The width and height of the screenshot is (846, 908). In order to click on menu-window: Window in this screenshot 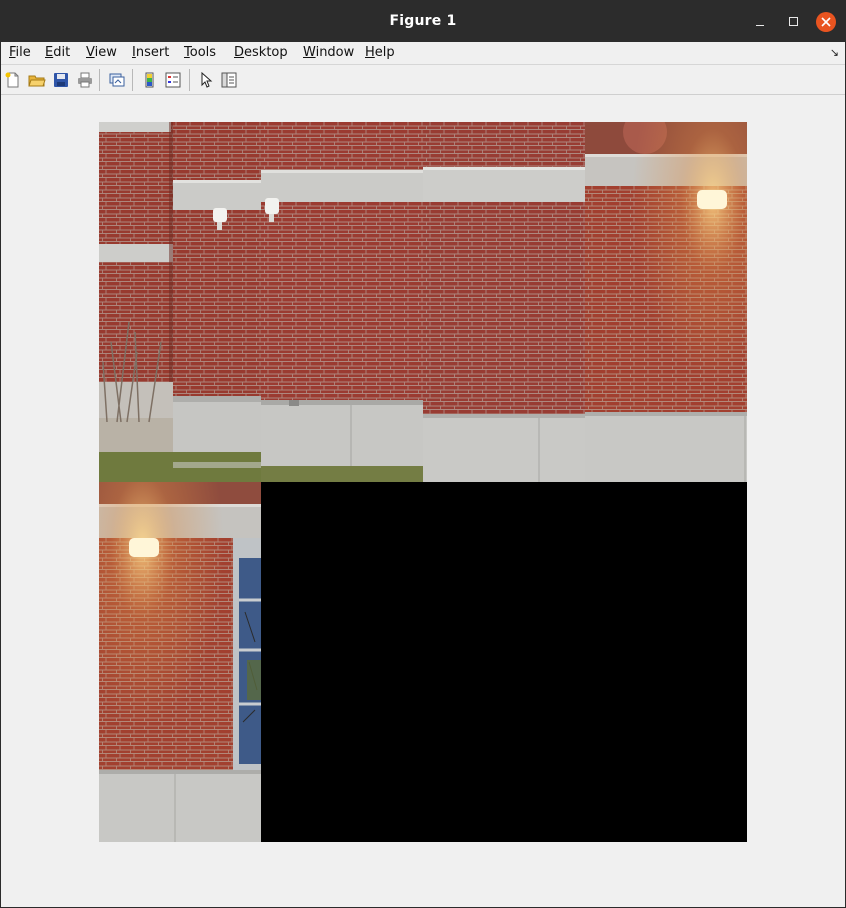, I will do `click(328, 52)`.